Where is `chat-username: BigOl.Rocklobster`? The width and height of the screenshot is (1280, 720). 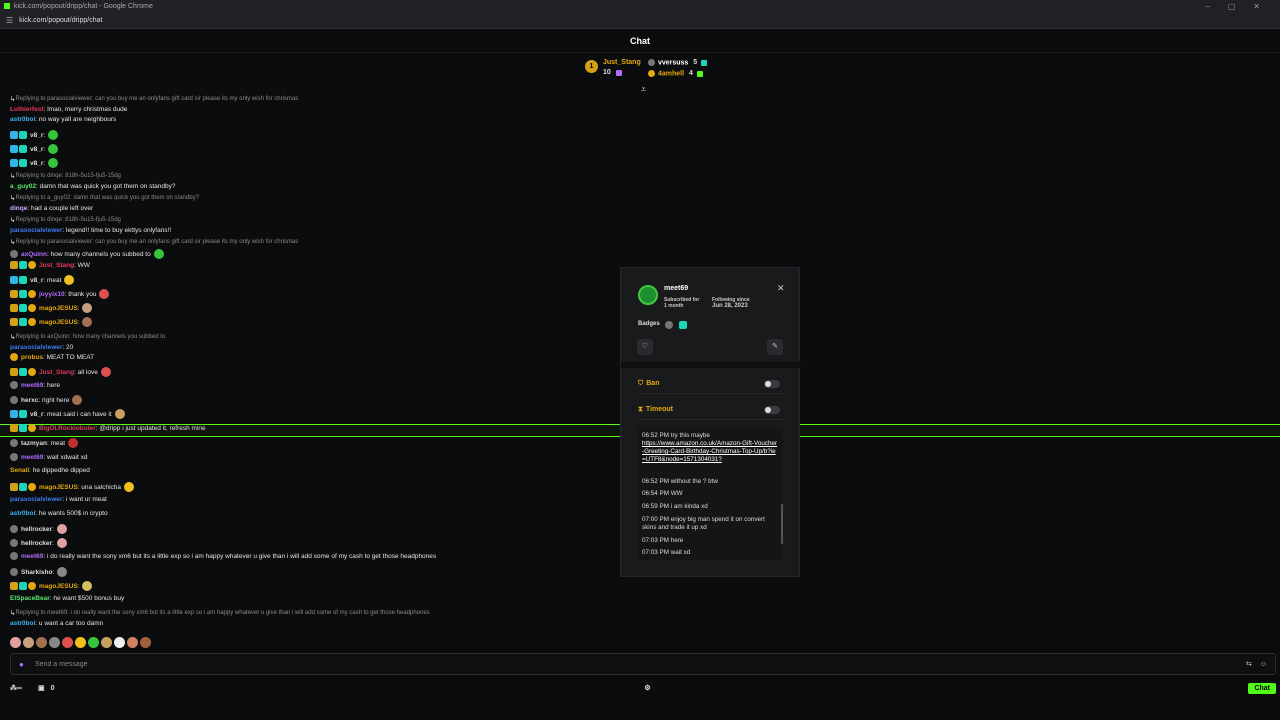
chat-username: BigOl.Rocklobster is located at coordinates (67, 428).